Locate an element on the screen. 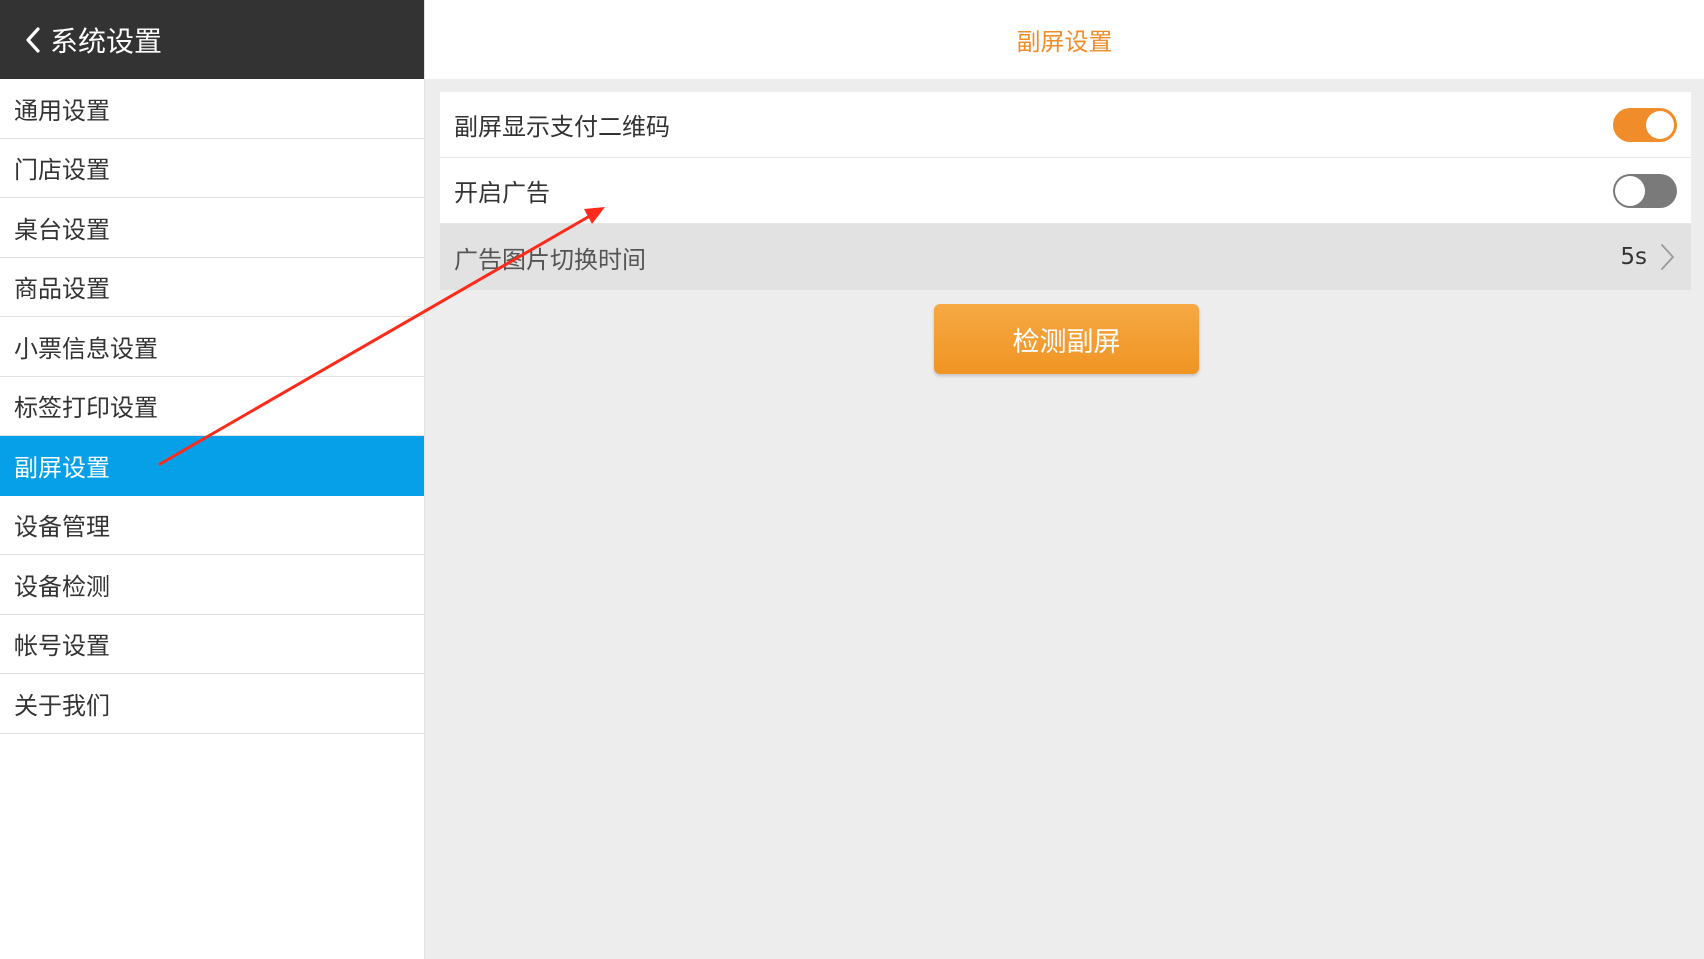 Image resolution: width=1704 pixels, height=959 pixels. setting-row-show-pay-qr: 副屏显示支付二维码 is located at coordinates (1065, 125).